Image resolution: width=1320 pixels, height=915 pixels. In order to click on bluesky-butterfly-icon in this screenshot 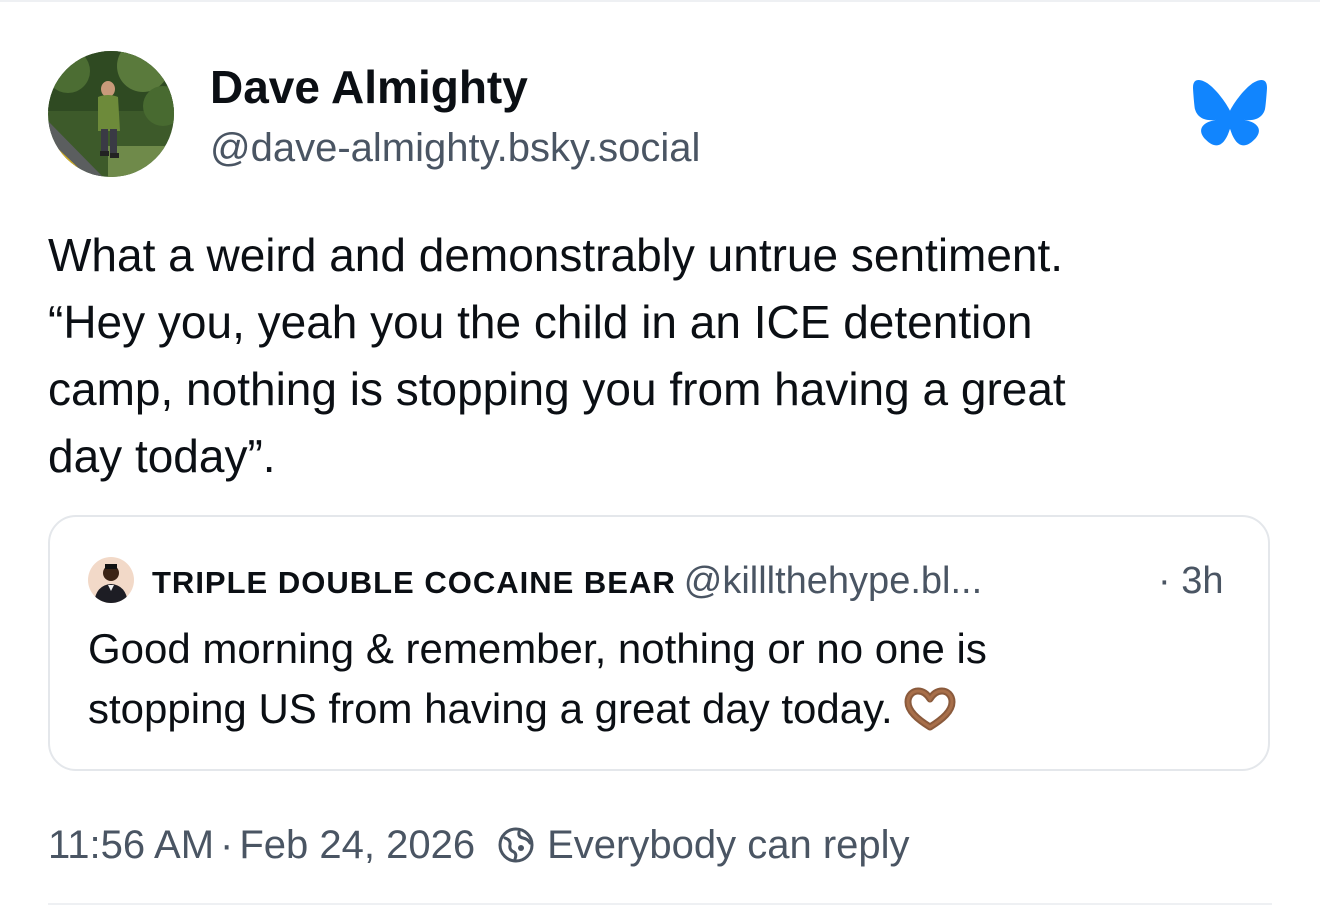, I will do `click(1230, 113)`.